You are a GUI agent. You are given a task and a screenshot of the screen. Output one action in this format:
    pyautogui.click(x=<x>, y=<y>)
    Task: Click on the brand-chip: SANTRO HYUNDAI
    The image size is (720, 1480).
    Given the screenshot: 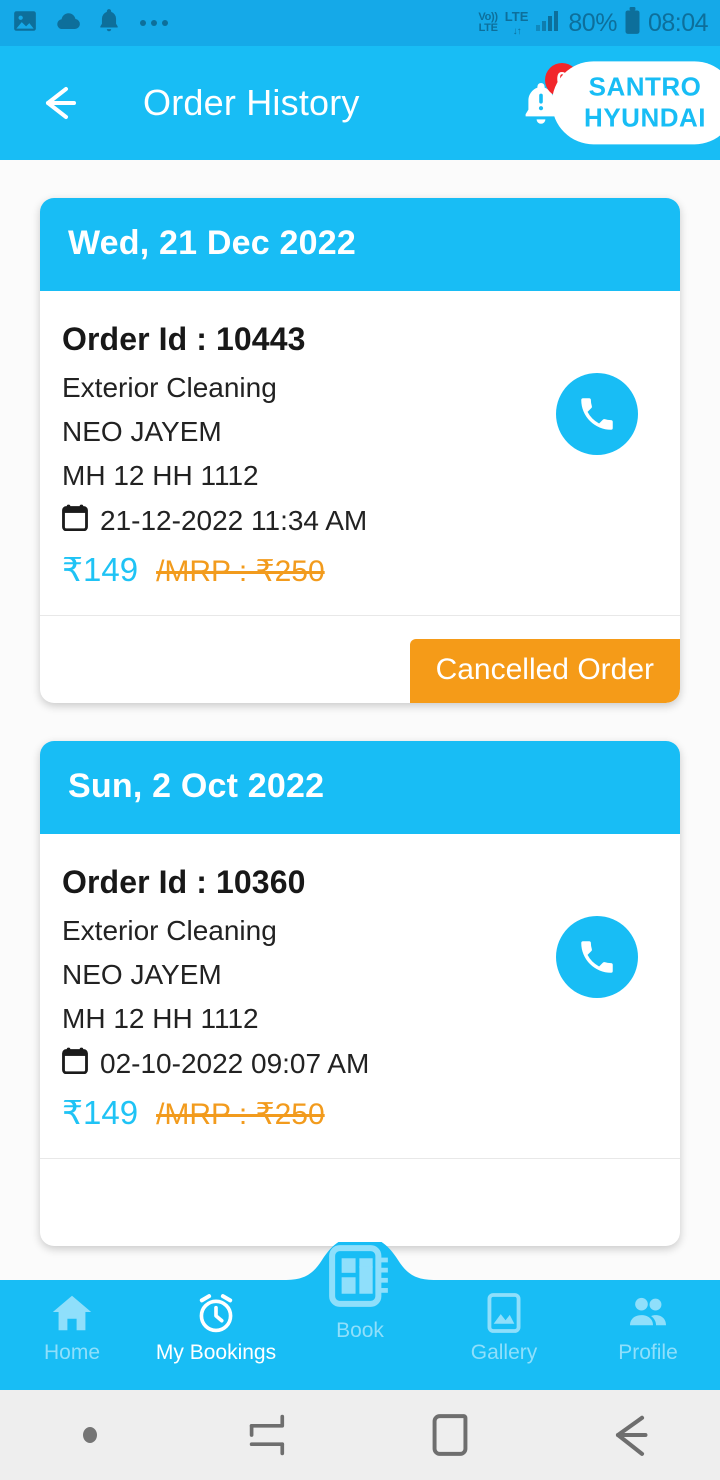 What is the action you would take?
    pyautogui.click(x=636, y=103)
    